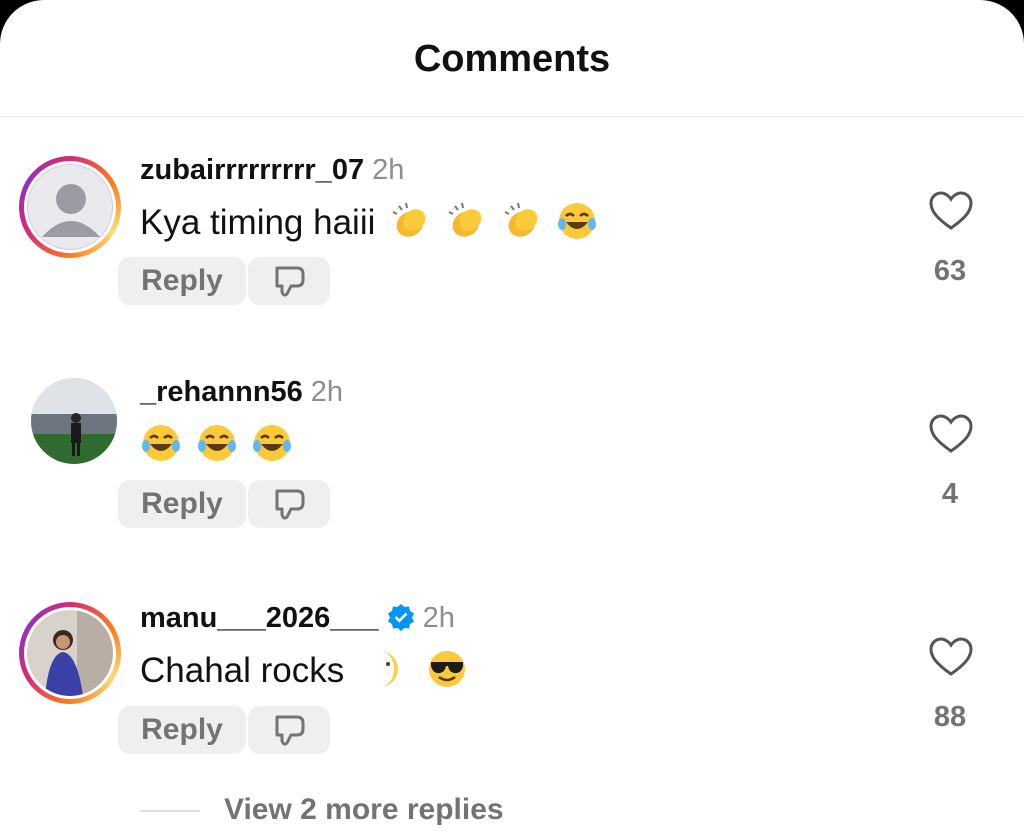  What do you see at coordinates (950, 717) in the screenshot?
I see `like-count: 88` at bounding box center [950, 717].